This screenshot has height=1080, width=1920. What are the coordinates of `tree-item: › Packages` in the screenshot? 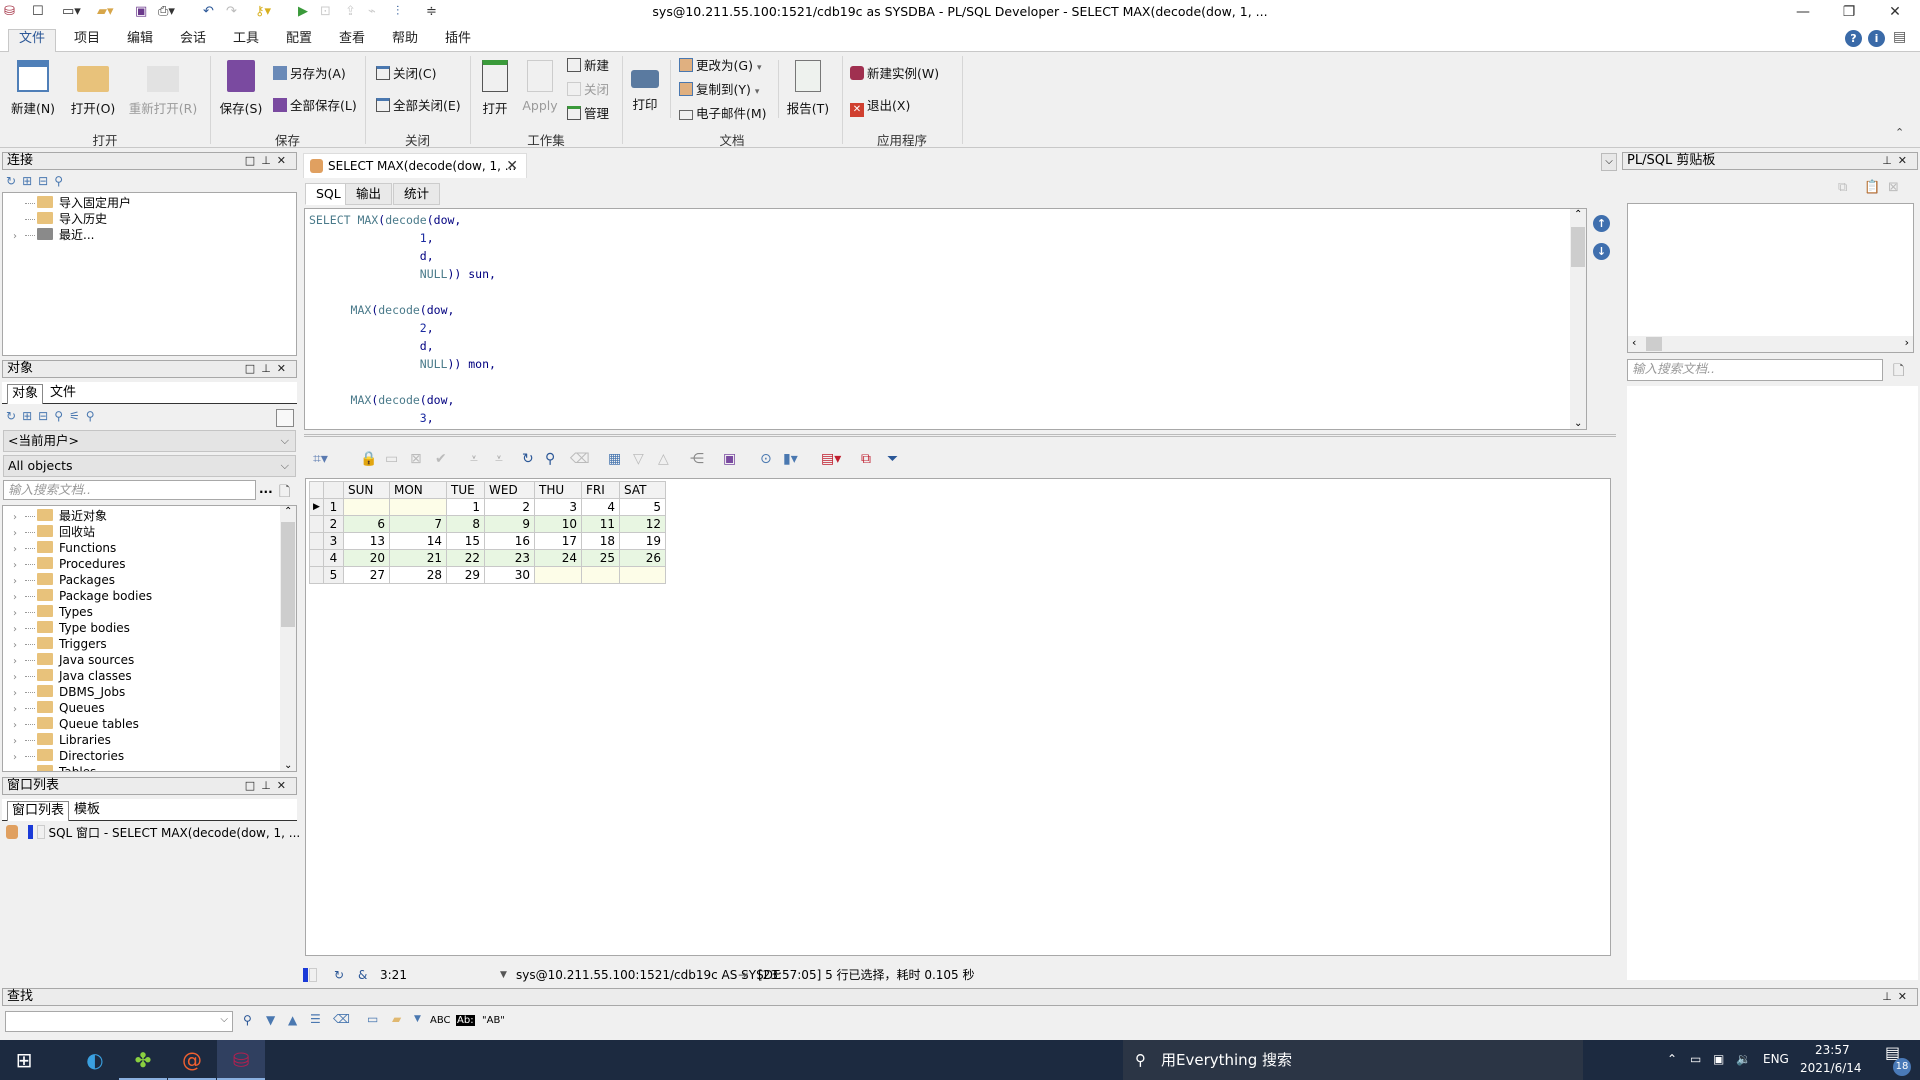 It's located at (64, 580).